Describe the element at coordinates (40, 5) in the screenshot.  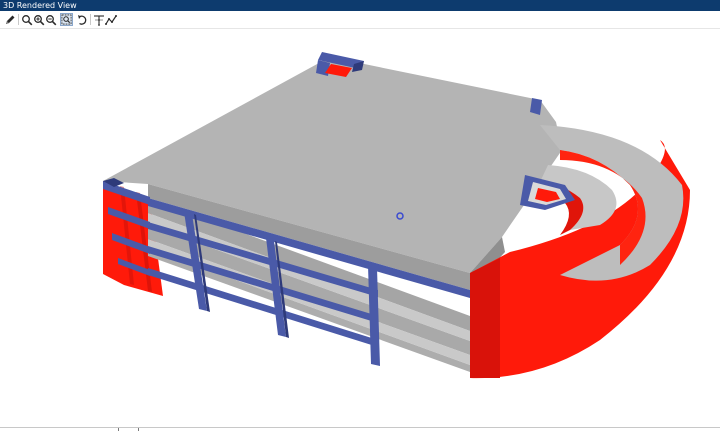
I see `window-title: 3D Rendered View` at that location.